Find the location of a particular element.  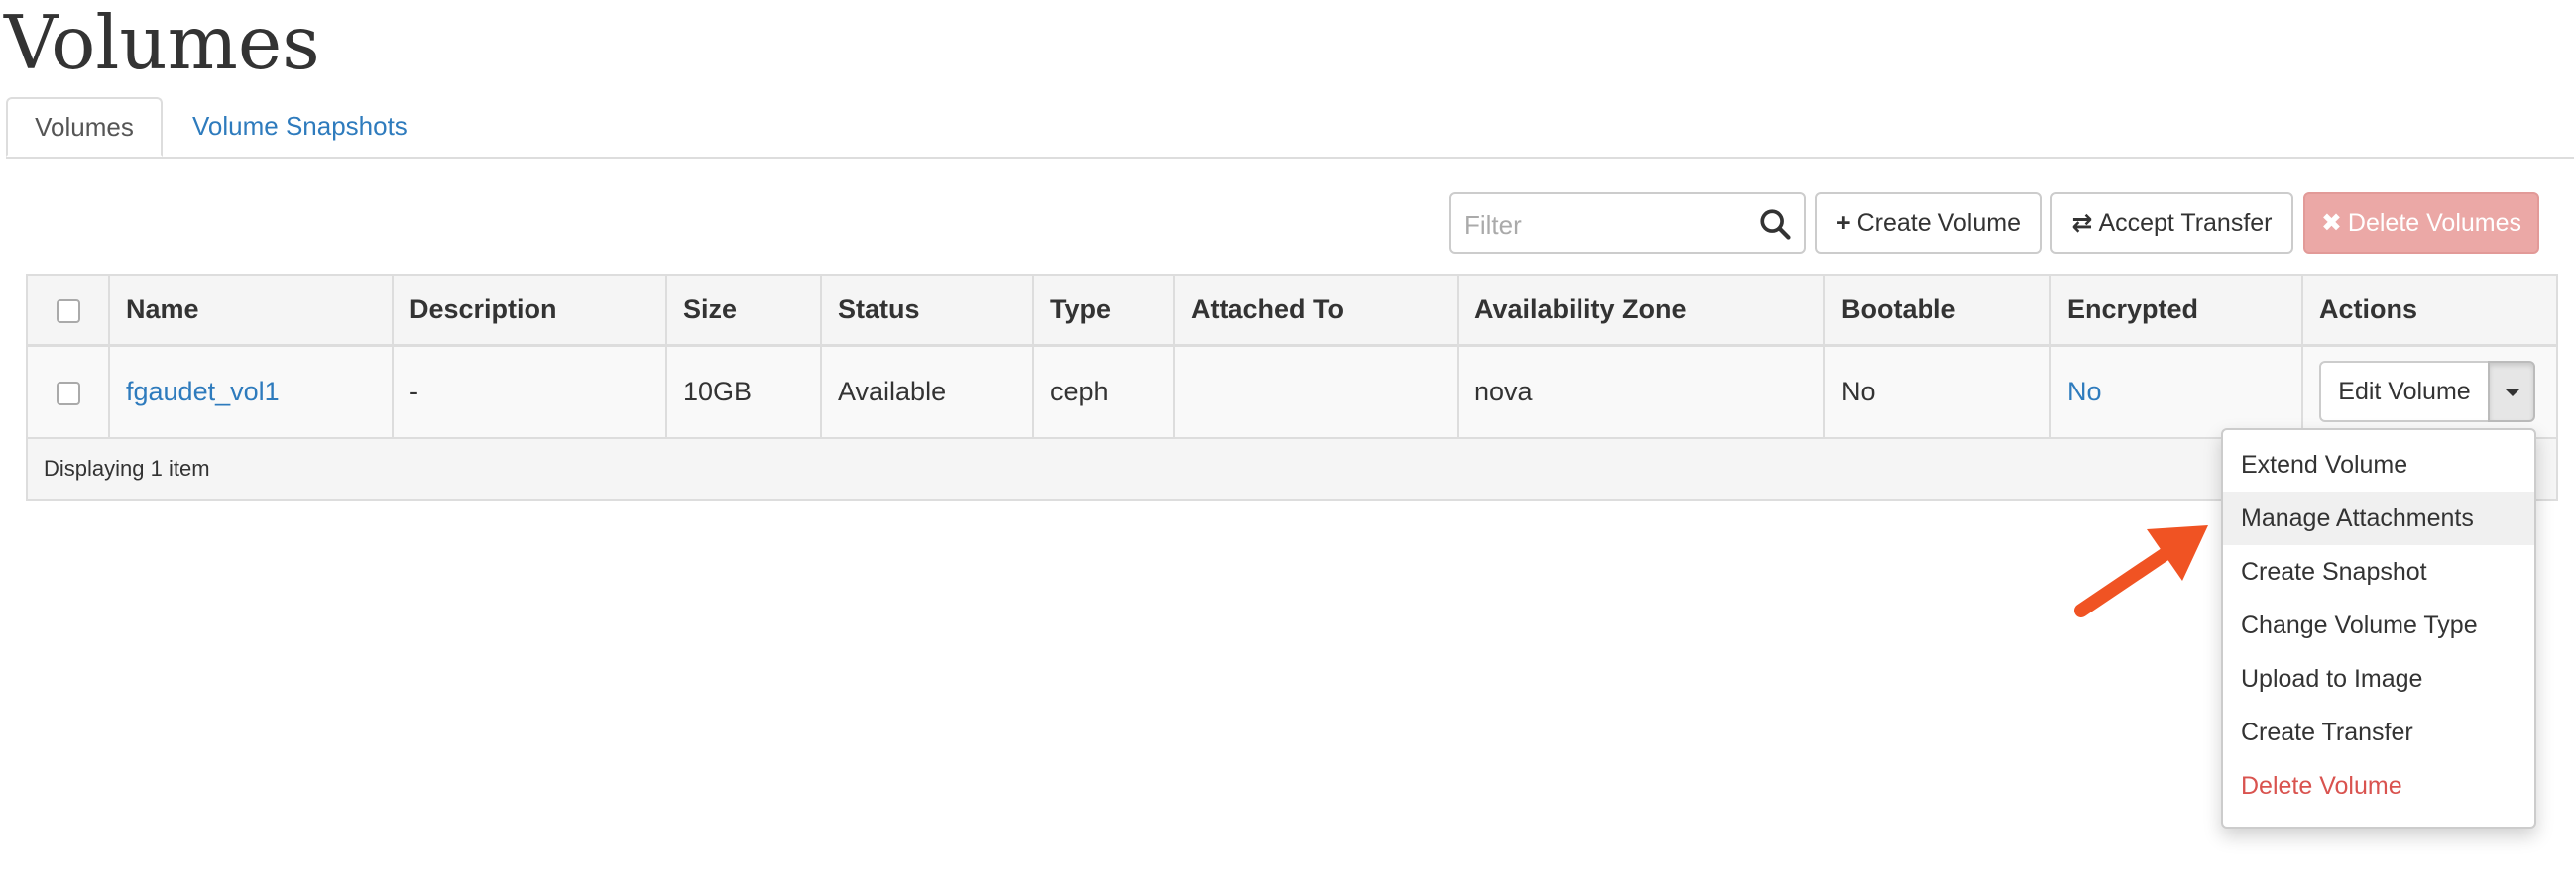

column-header-availability-zone: Availability Zone is located at coordinates (1640, 311).